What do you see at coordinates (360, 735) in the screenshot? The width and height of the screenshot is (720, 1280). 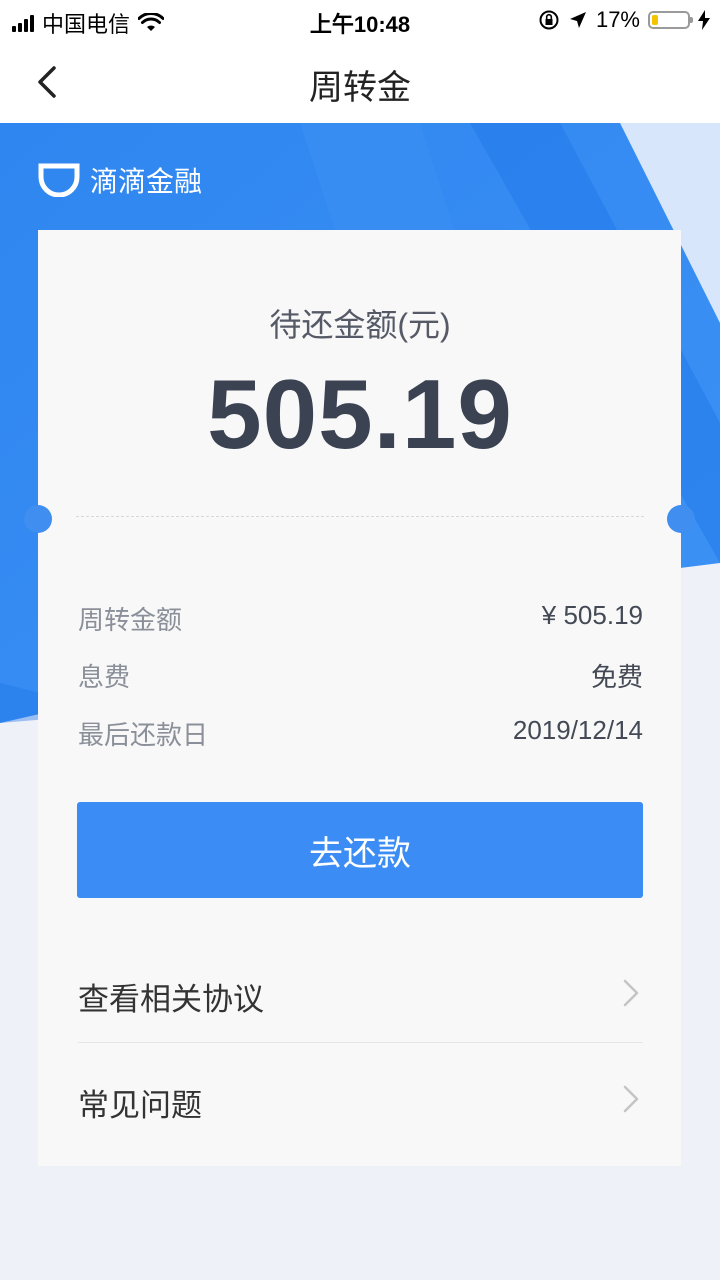 I see `detail-row-due-date: 最后还款日 2019/12/14` at bounding box center [360, 735].